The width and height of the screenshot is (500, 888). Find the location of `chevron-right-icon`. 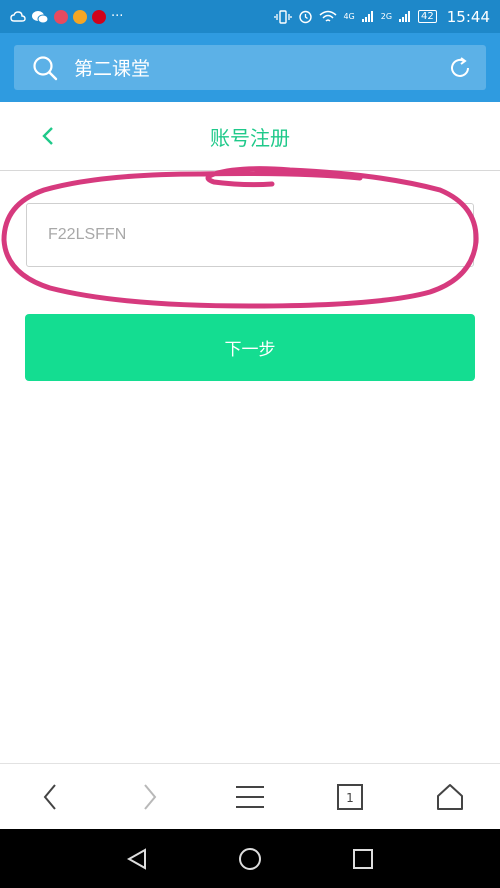

chevron-right-icon is located at coordinates (150, 796).